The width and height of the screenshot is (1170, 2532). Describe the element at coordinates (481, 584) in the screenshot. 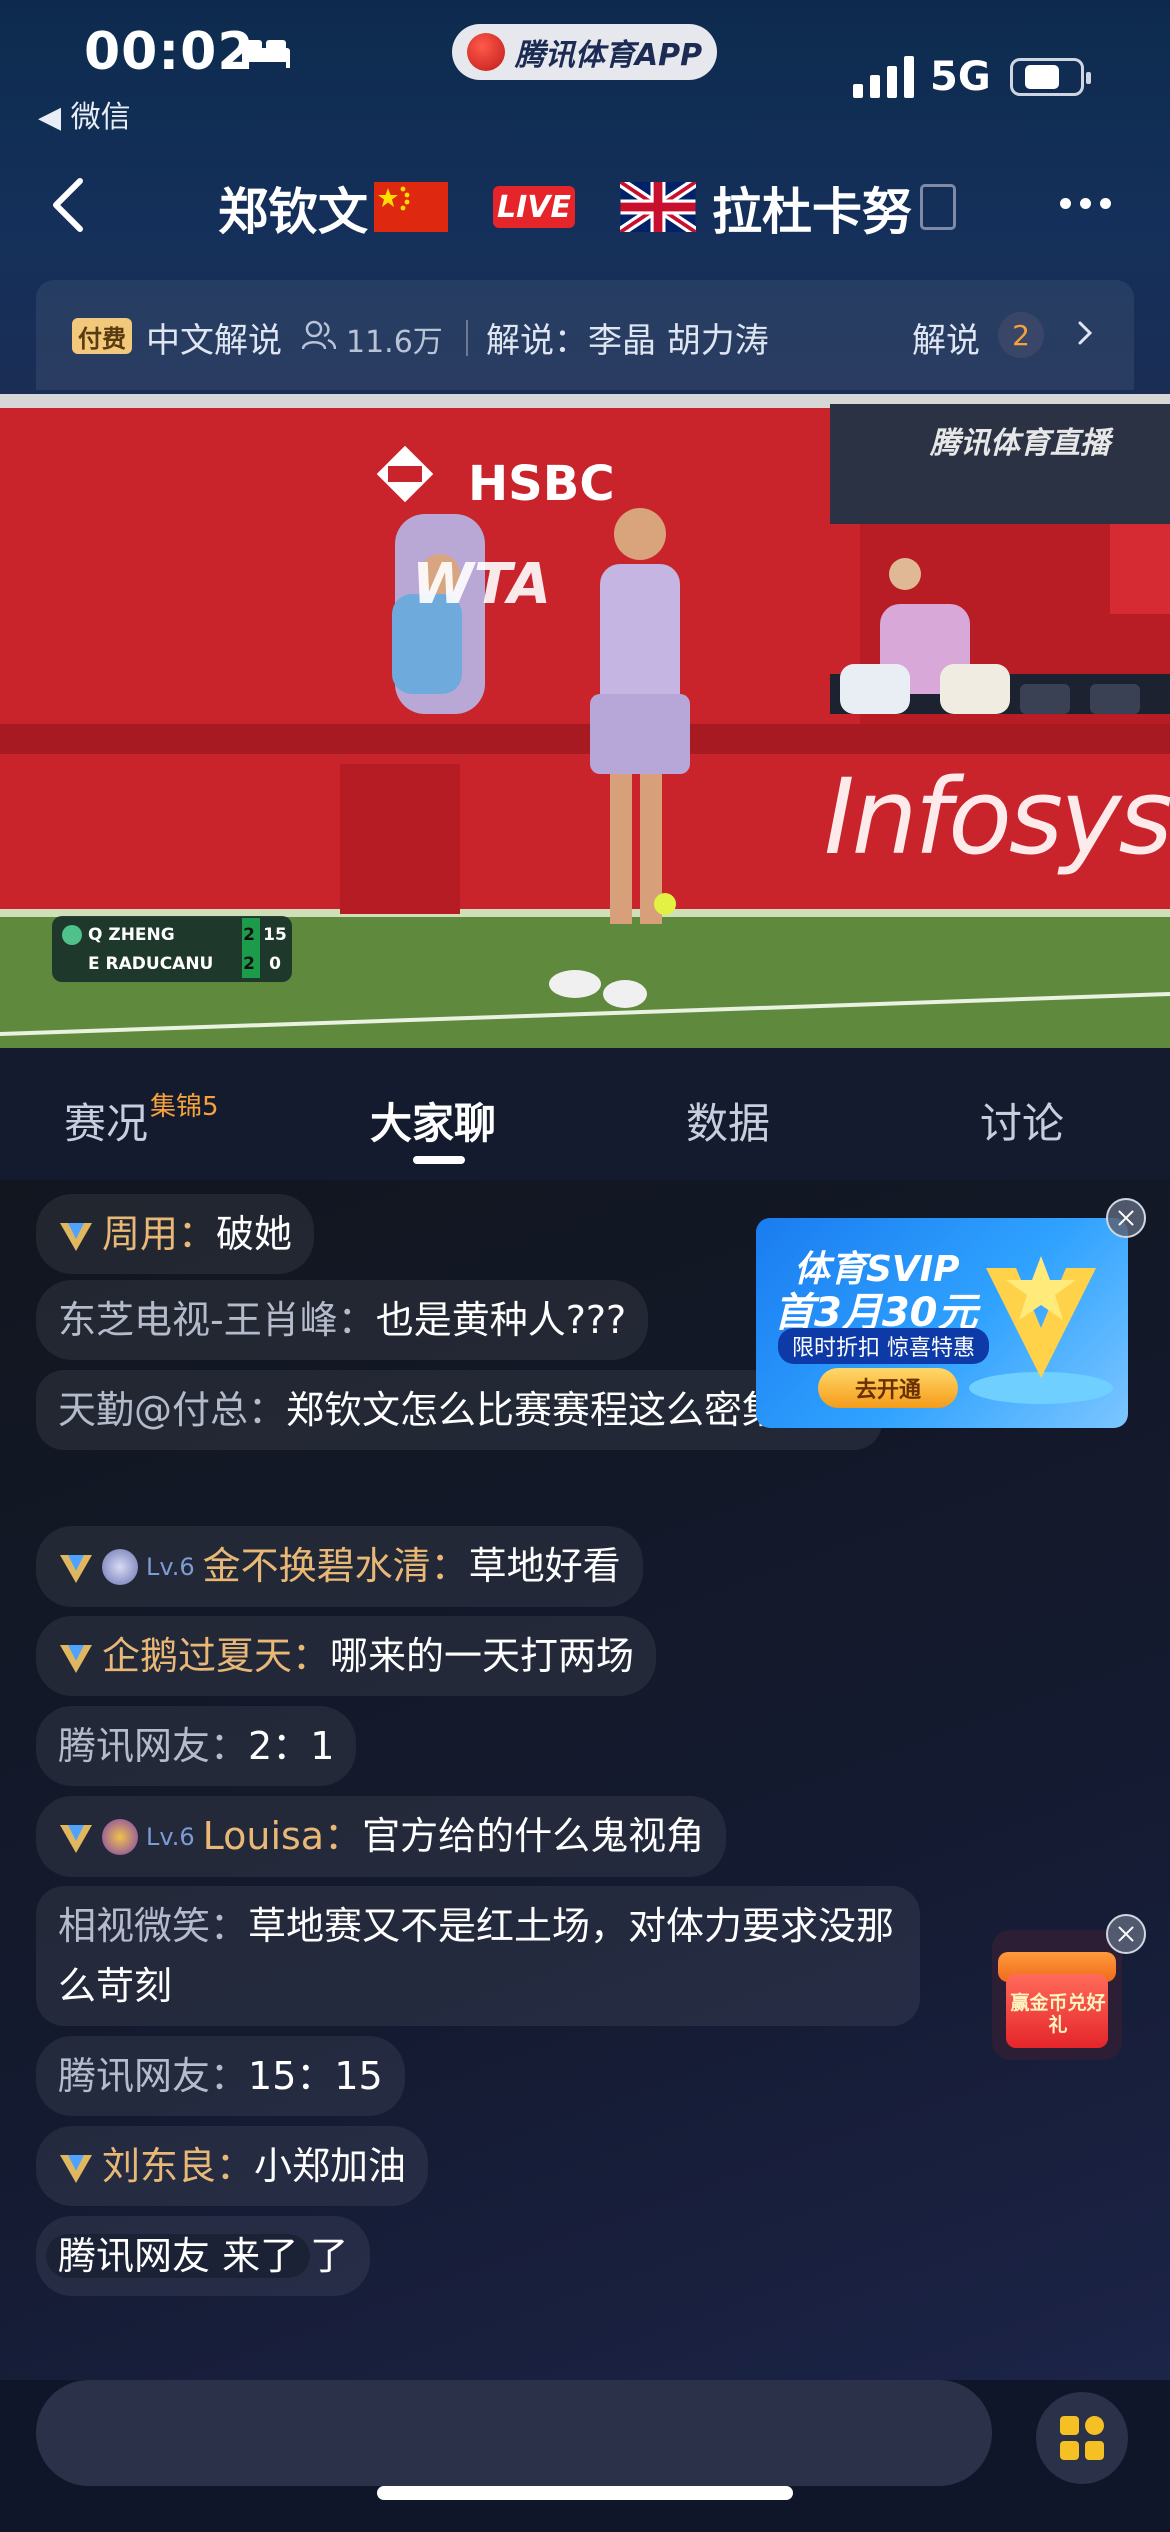

I see `wta-banner-text: WTA` at that location.